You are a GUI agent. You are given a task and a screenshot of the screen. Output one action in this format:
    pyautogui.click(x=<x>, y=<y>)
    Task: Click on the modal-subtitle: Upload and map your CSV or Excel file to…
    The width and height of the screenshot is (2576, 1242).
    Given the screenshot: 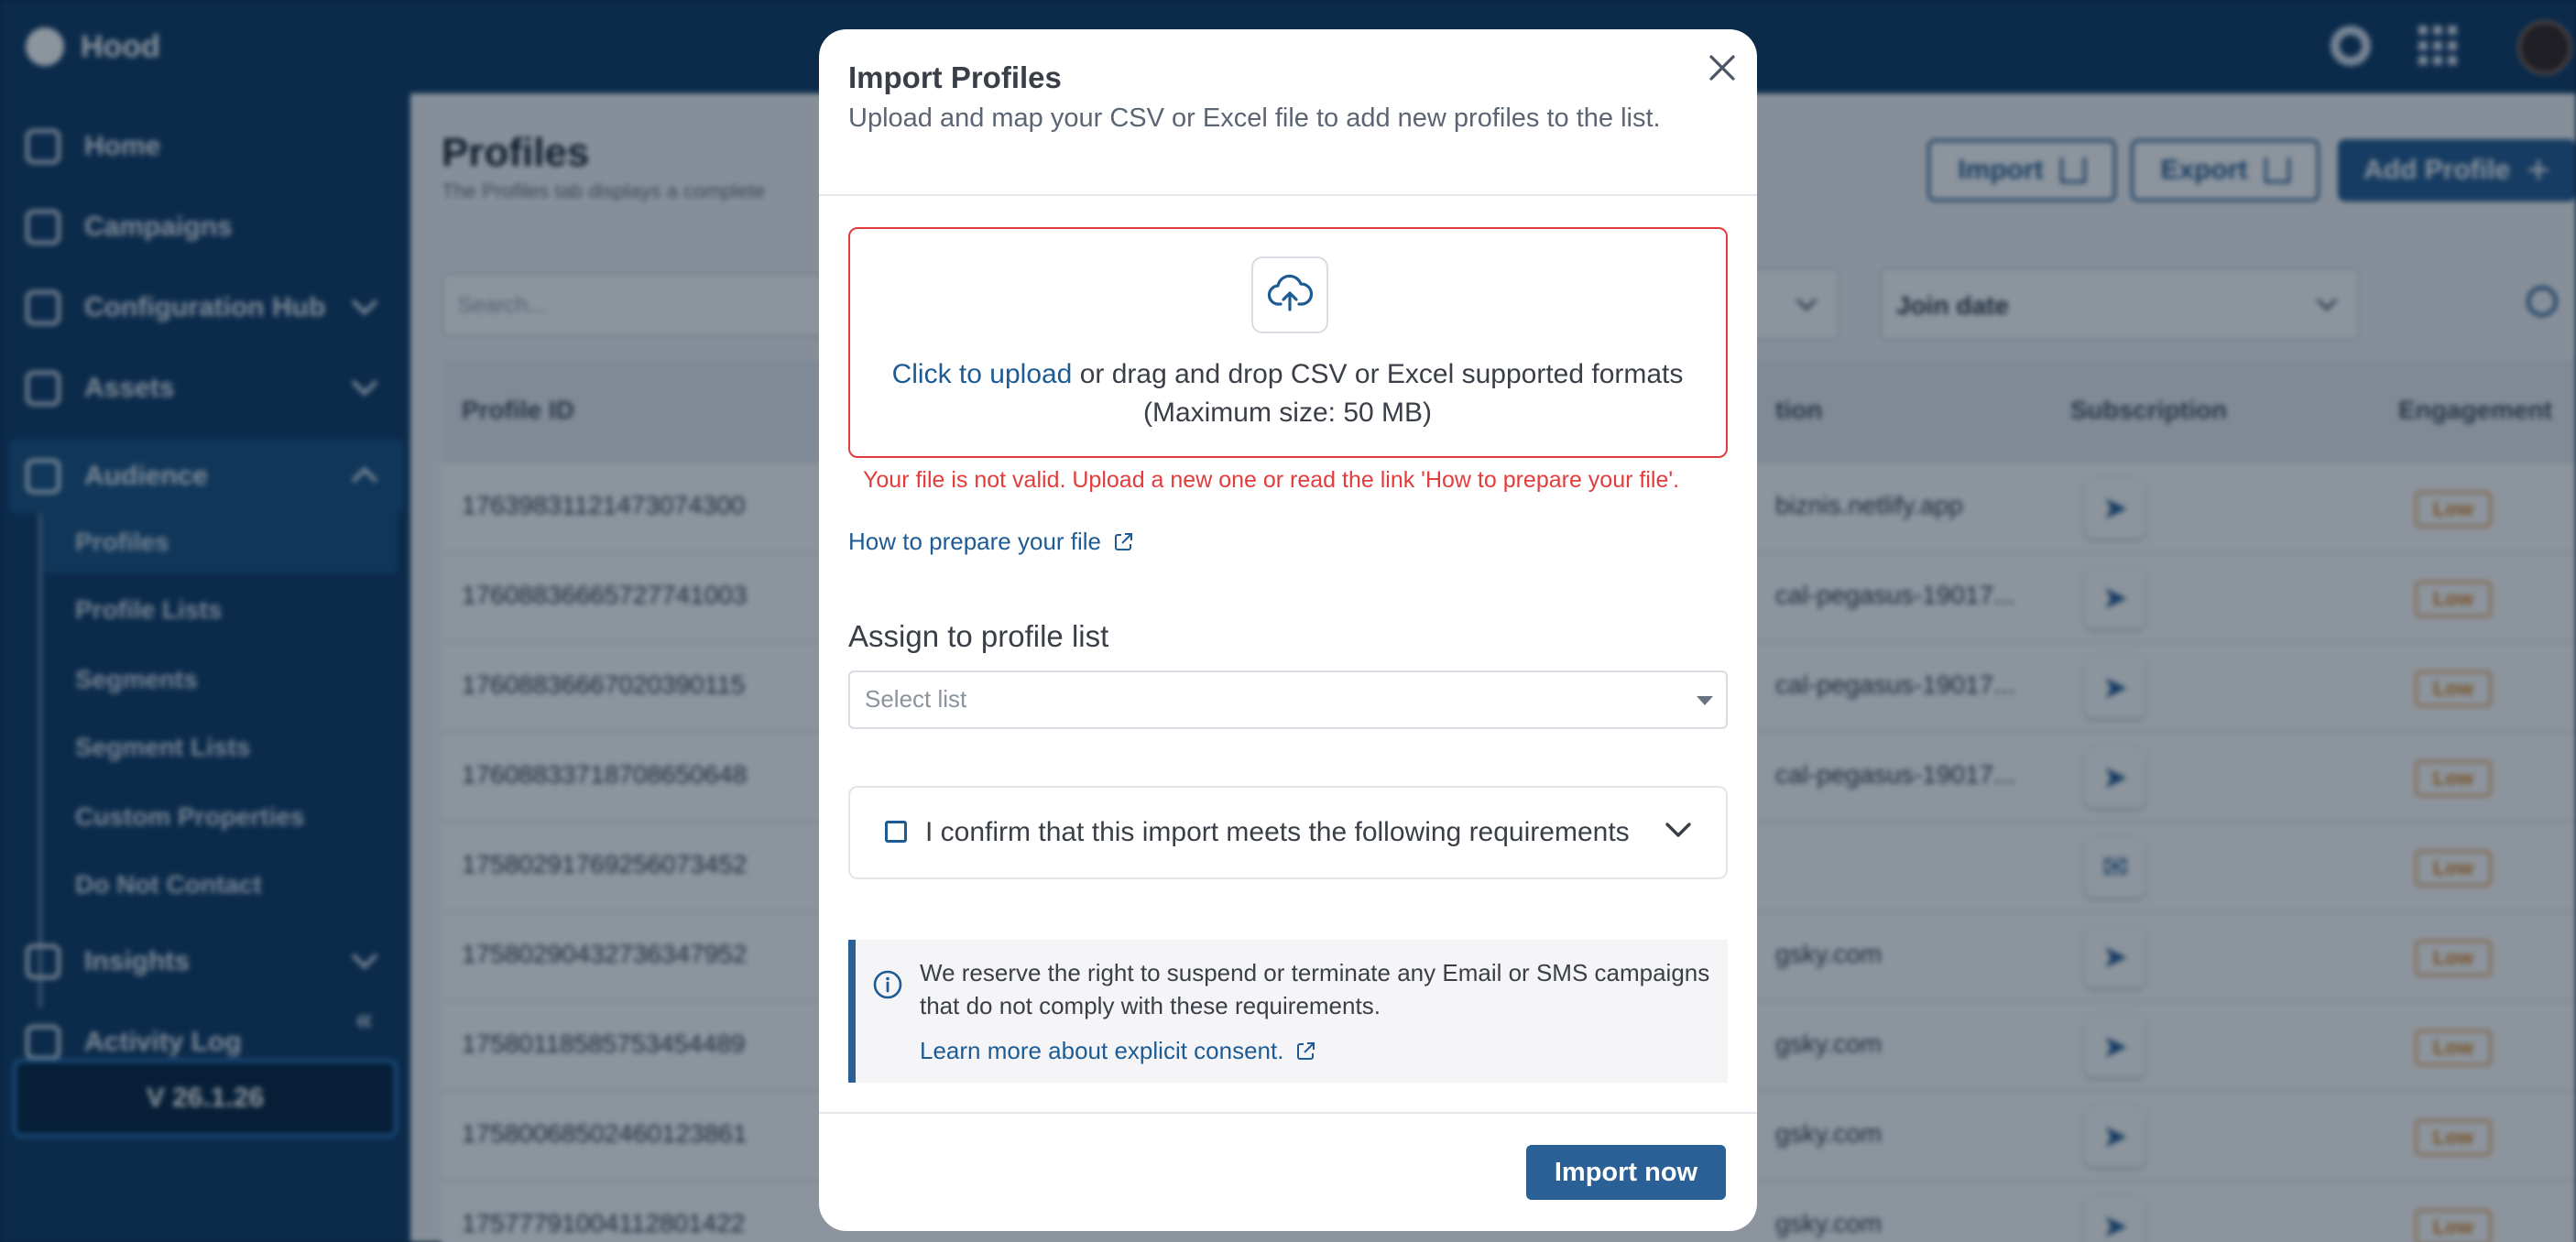 What is the action you would take?
    pyautogui.click(x=1255, y=118)
    